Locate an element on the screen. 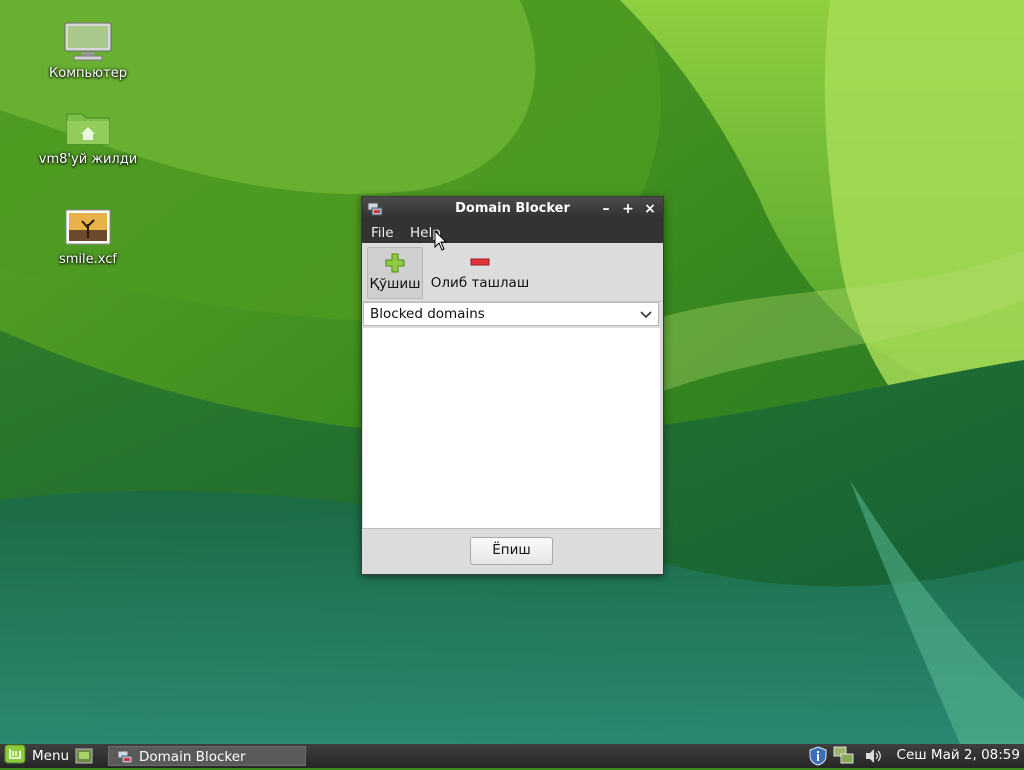  add-domain-button: Қўшиш is located at coordinates (395, 273).